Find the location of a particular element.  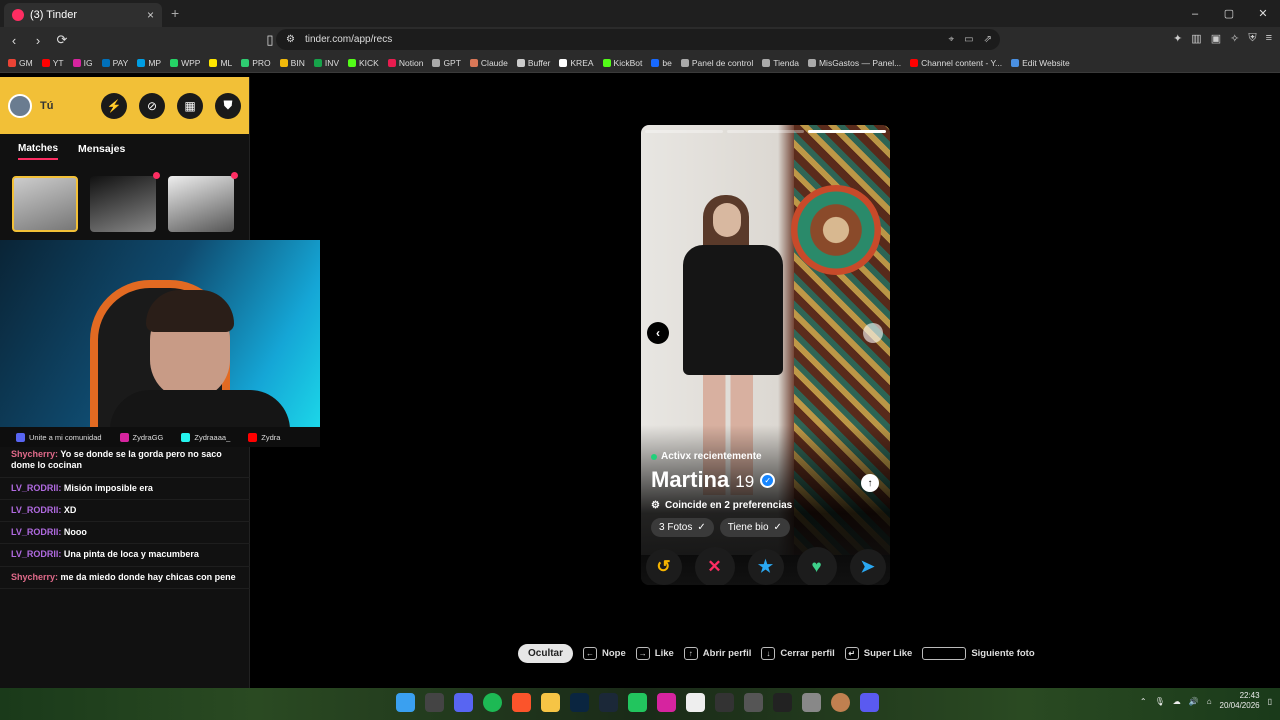

location-icon: ⌖ is located at coordinates (952, 39).